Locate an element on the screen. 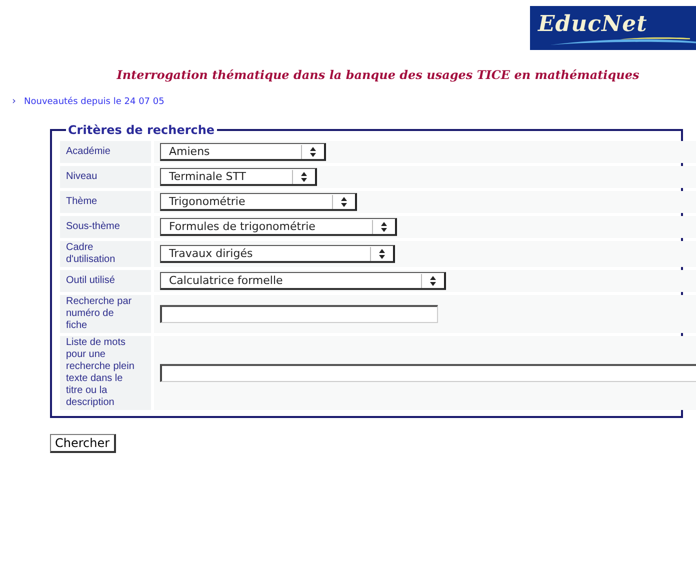 This screenshot has width=696, height=576. search-button: Chercher is located at coordinates (83, 443).